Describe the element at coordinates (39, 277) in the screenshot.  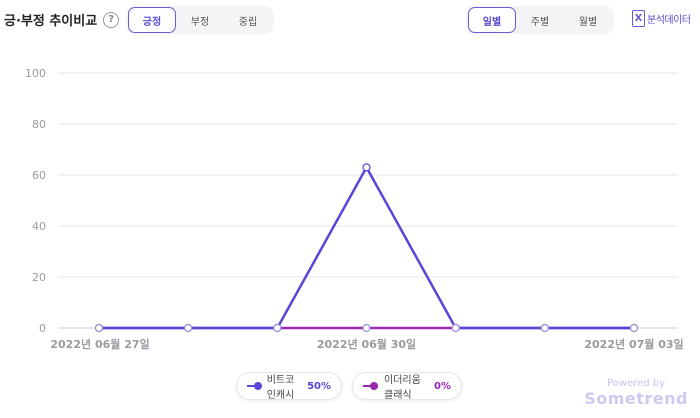
I see `y-tick-label: 20` at that location.